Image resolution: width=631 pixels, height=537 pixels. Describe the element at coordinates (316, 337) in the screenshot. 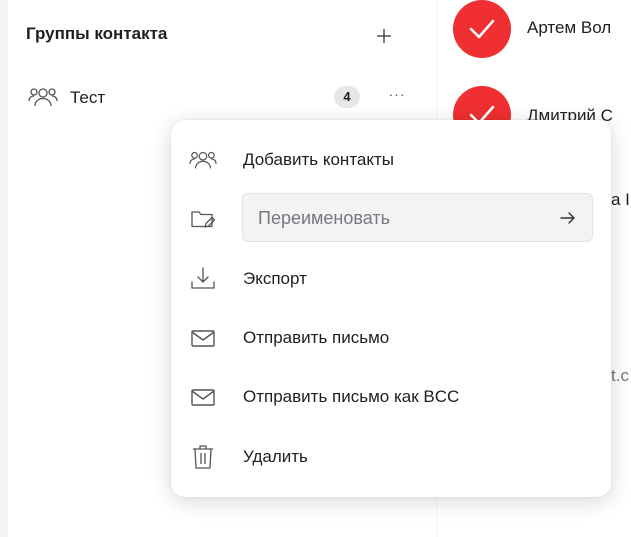

I see `menu-item-label: Отправить письмо` at that location.